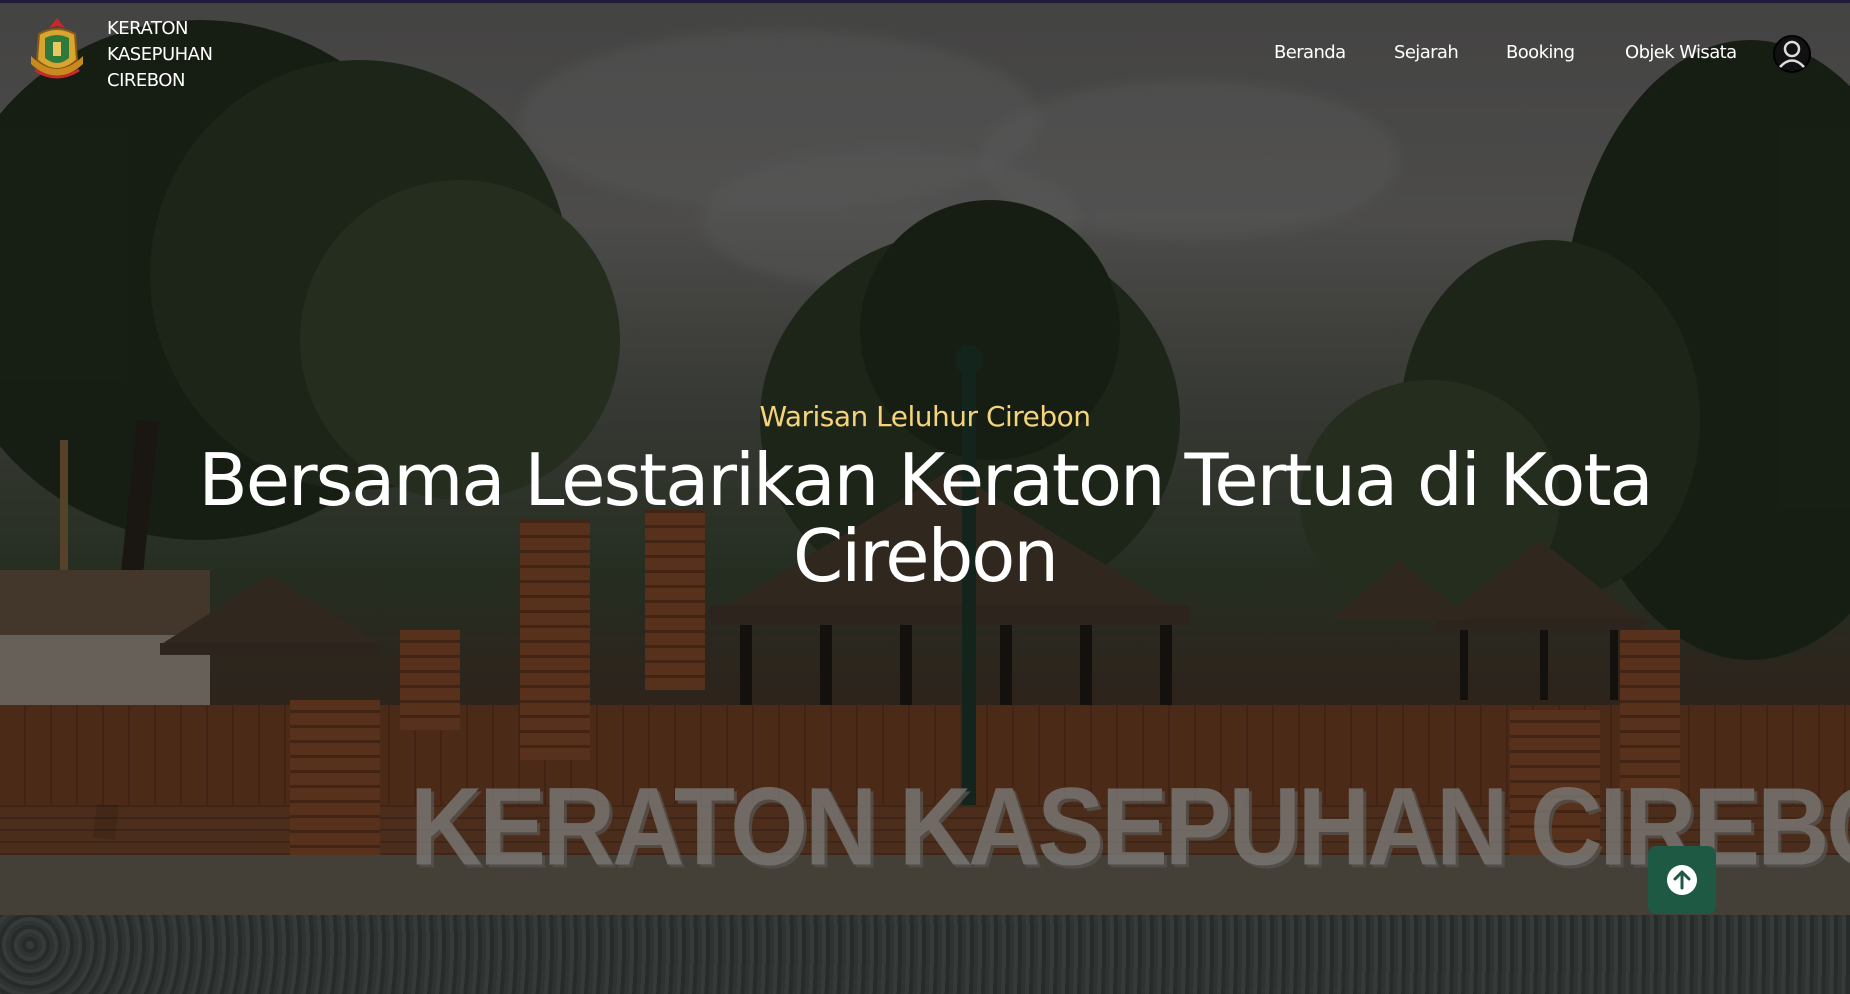  I want to click on nav-objek-wisata: Objek Wisata, so click(1681, 52).